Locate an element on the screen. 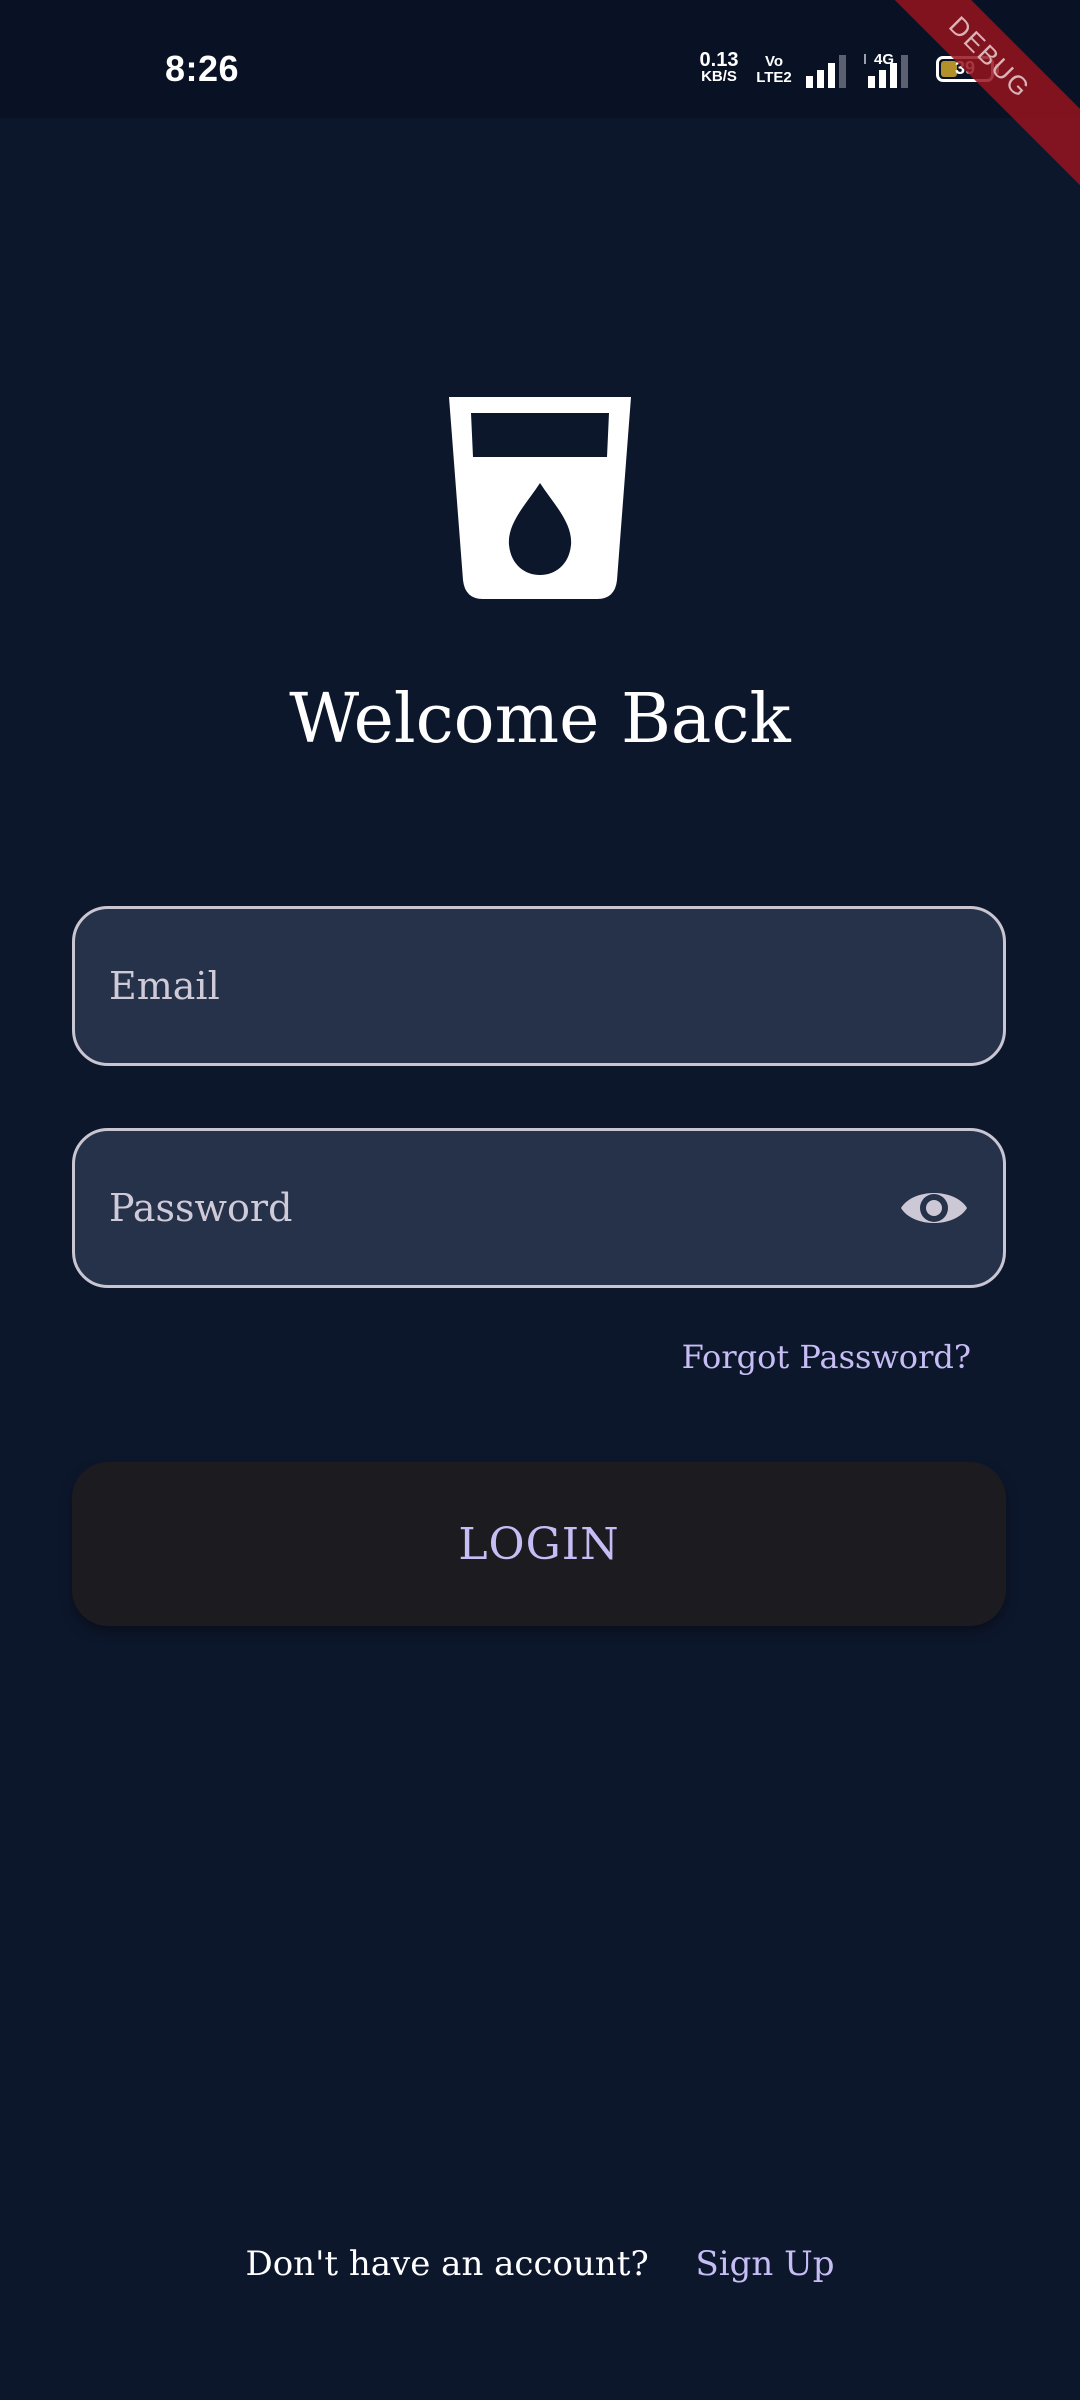  password-field is located at coordinates (539, 1208).